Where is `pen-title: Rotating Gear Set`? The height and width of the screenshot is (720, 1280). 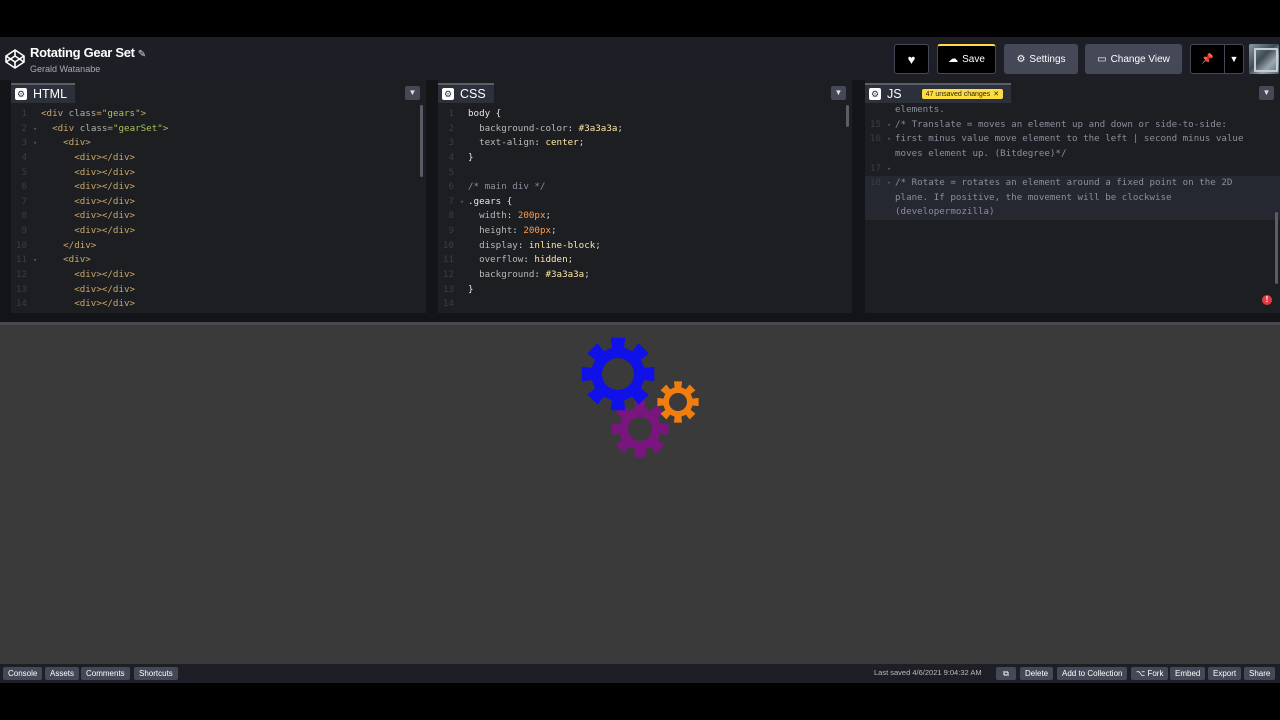 pen-title: Rotating Gear Set is located at coordinates (82, 52).